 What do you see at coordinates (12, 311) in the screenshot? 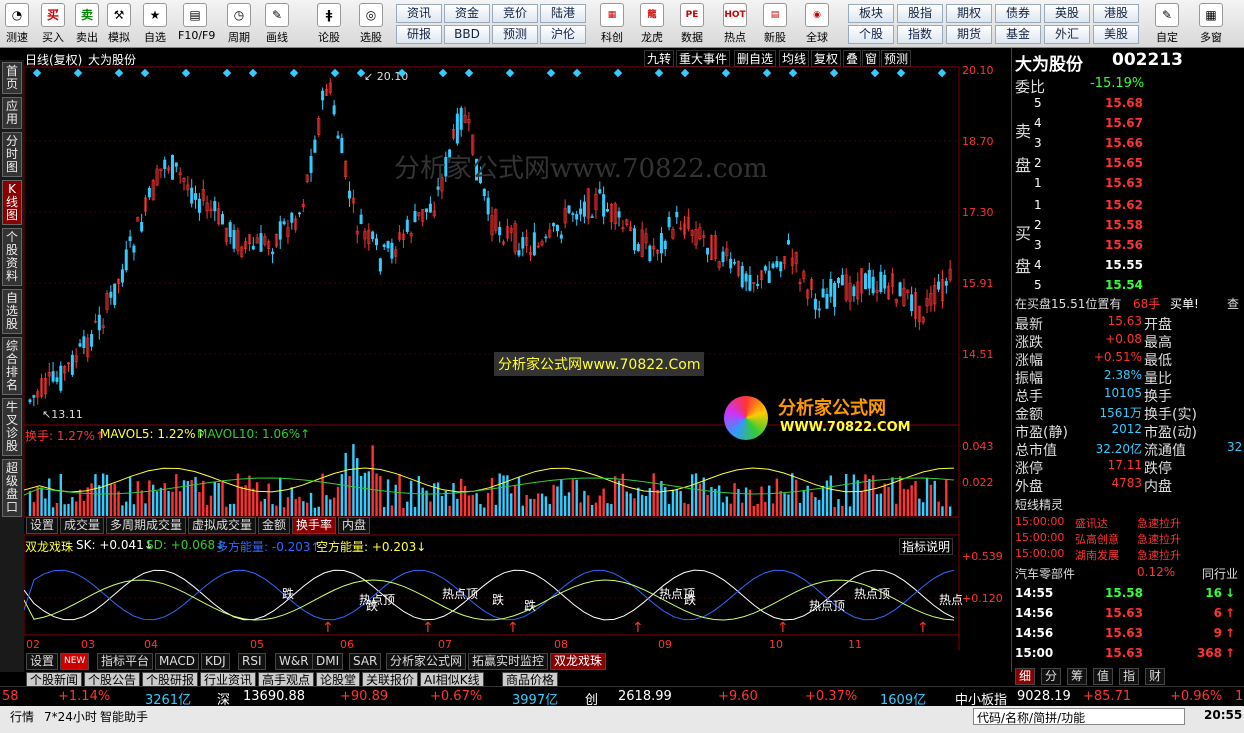
I see `sidebar-自选股: 自选股` at bounding box center [12, 311].